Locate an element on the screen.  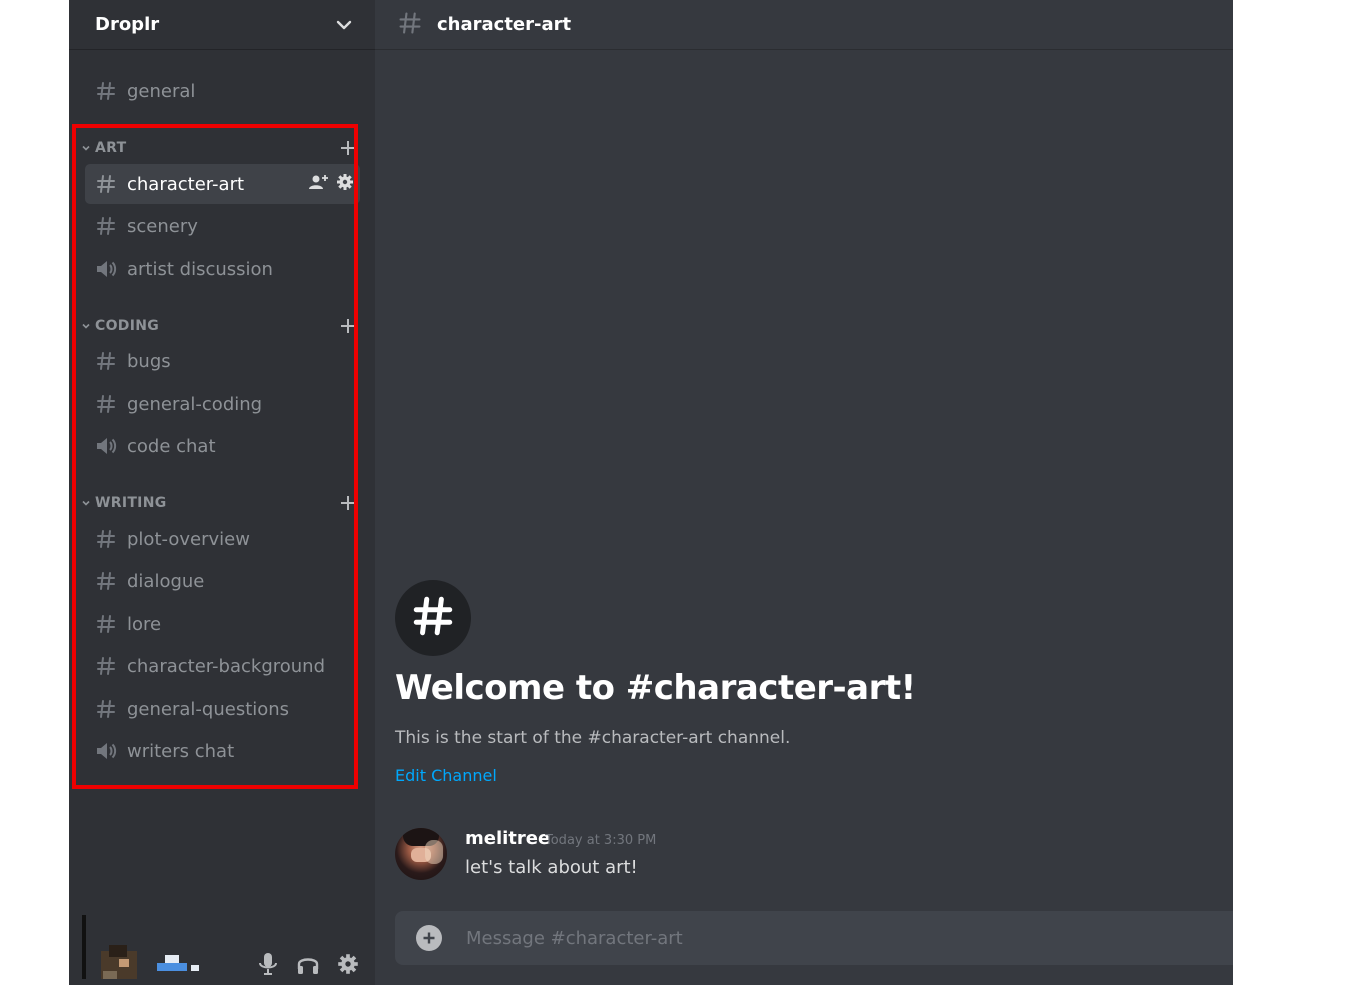
add-attachment-button is located at coordinates (429, 938).